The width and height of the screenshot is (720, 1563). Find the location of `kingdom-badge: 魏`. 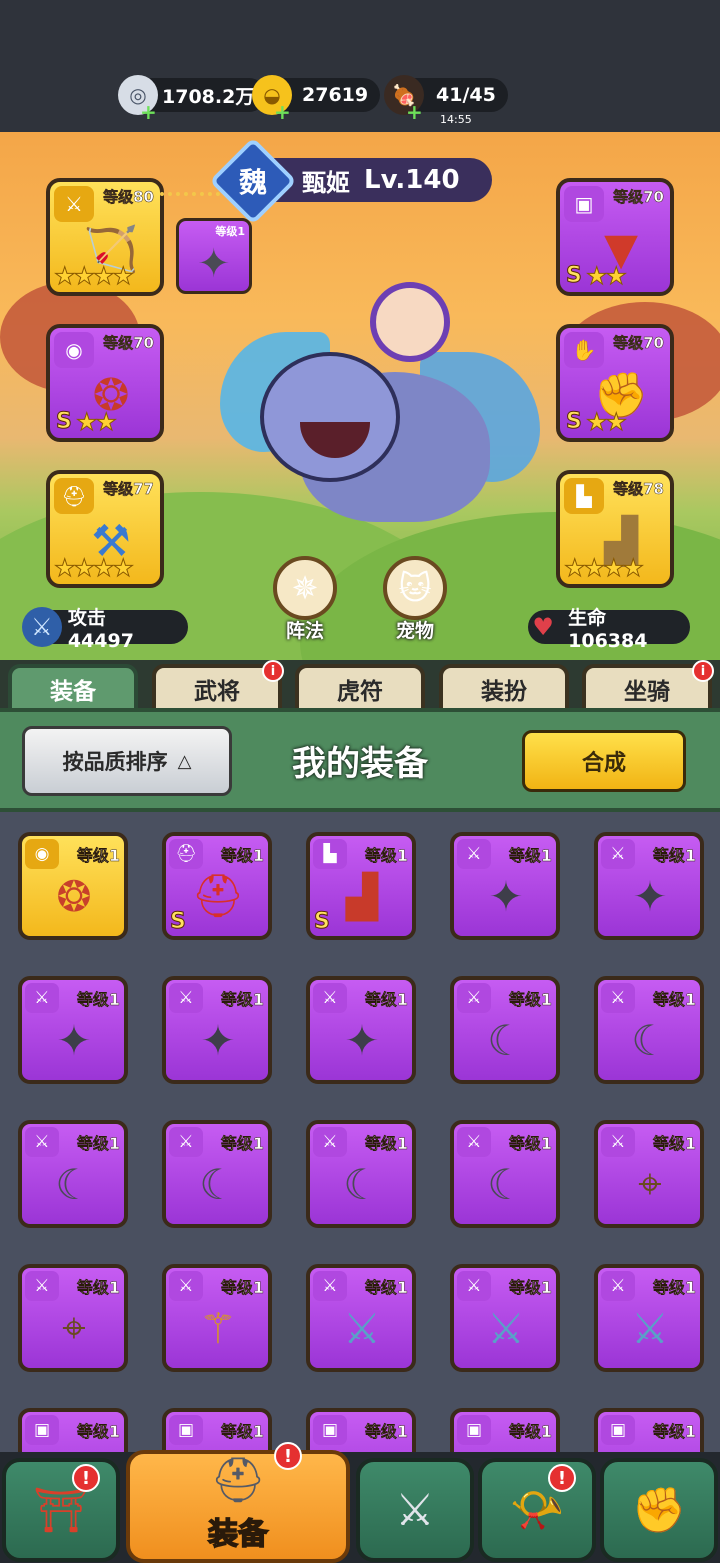

kingdom-badge: 魏 is located at coordinates (253, 181).